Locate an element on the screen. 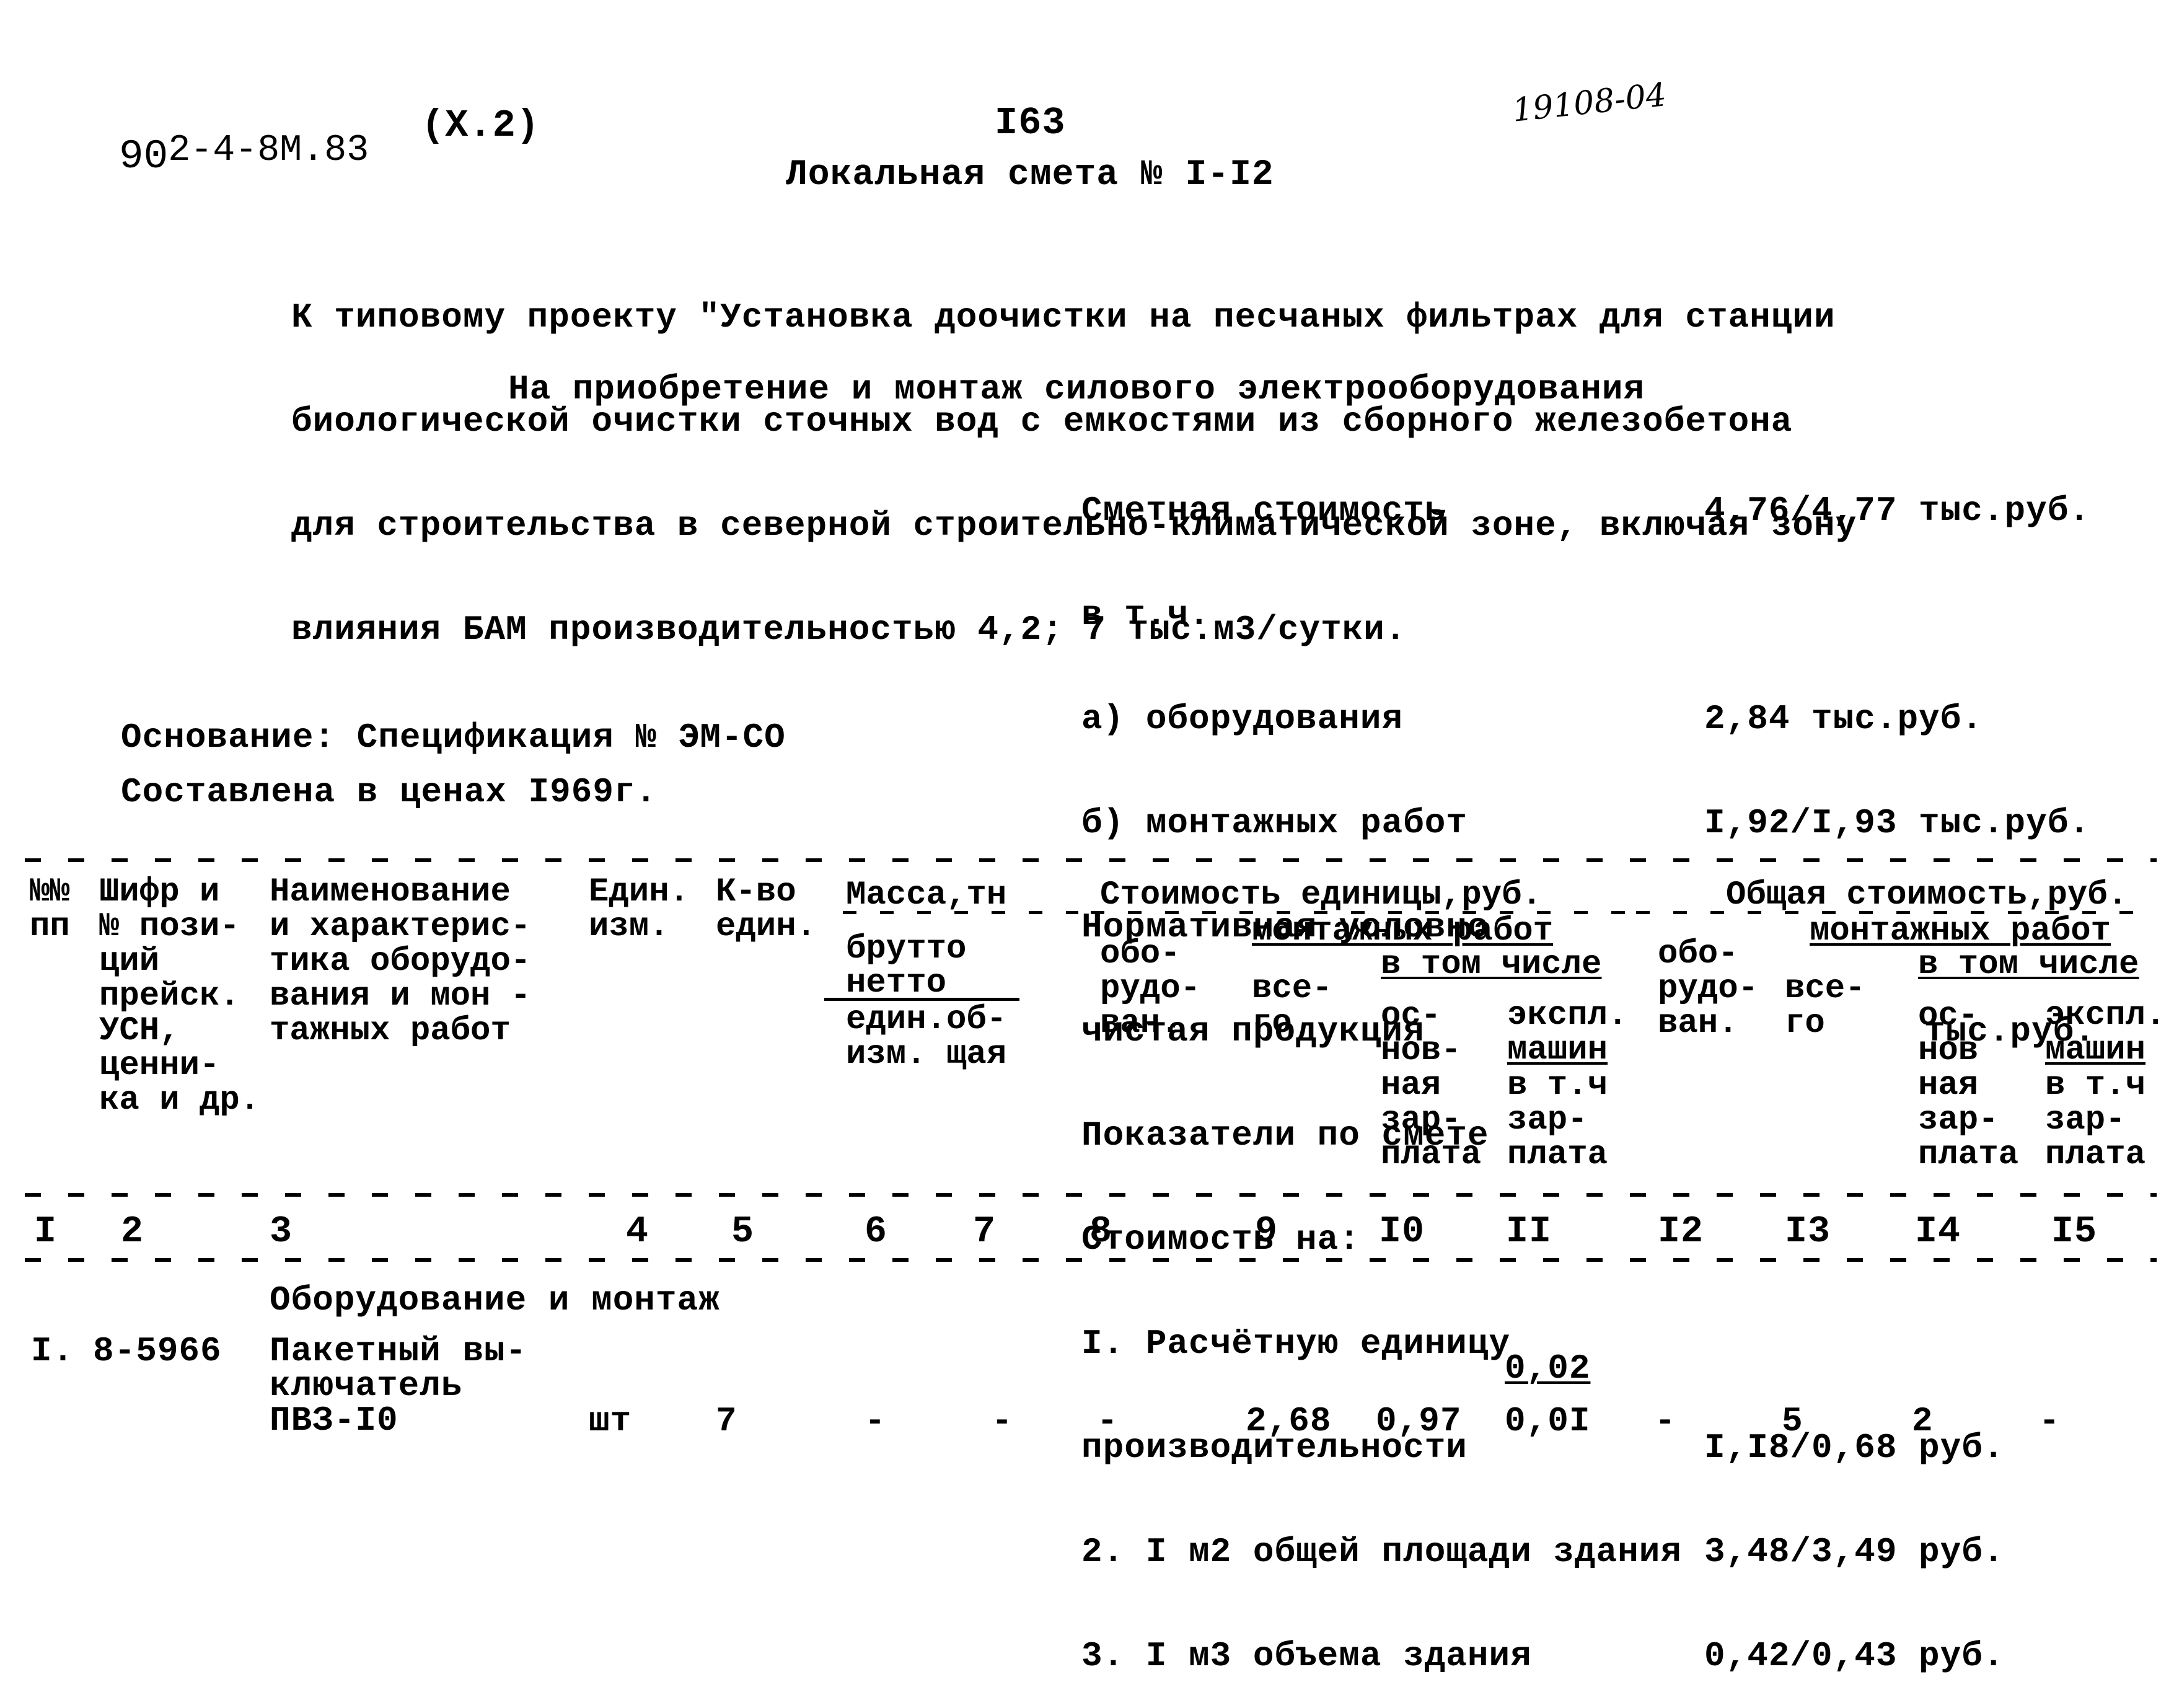 This screenshot has height=1708, width=2174. row-number: I. is located at coordinates (52, 1351).